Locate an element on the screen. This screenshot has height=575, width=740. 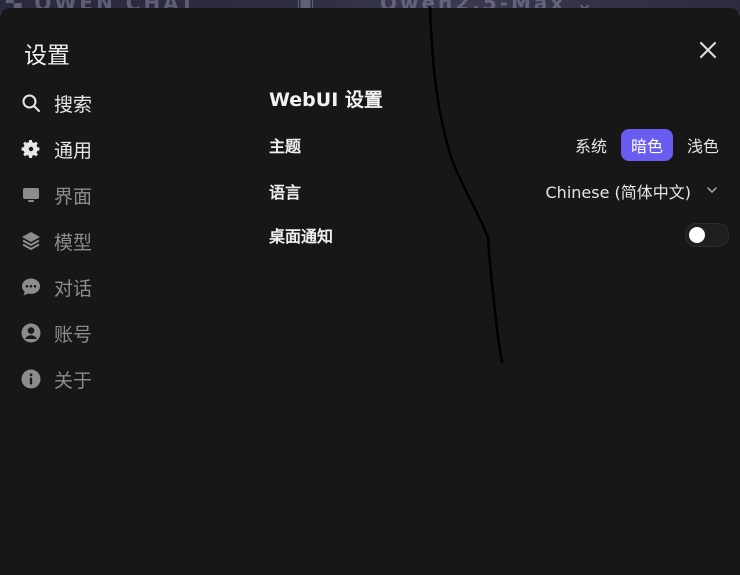
language-row: 语言 Chinese (简体中文) is located at coordinates (499, 191).